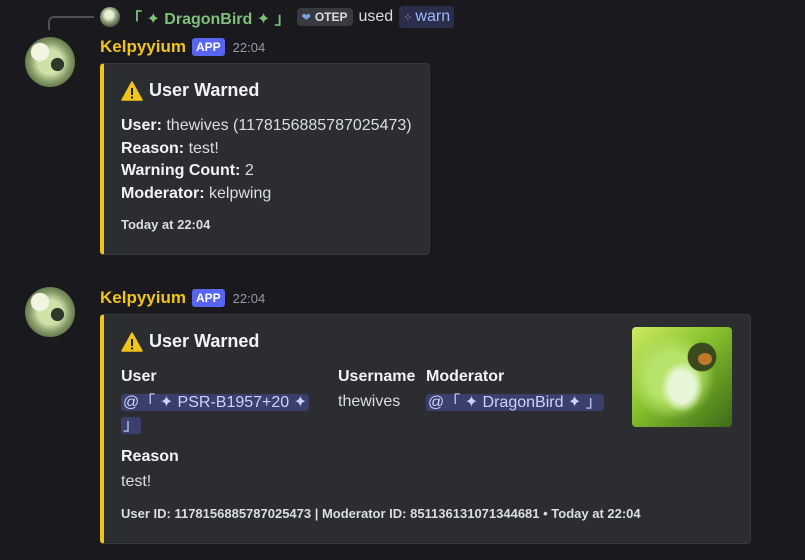 The image size is (805, 560). Describe the element at coordinates (682, 377) in the screenshot. I see `dragon-thumbnail` at that location.